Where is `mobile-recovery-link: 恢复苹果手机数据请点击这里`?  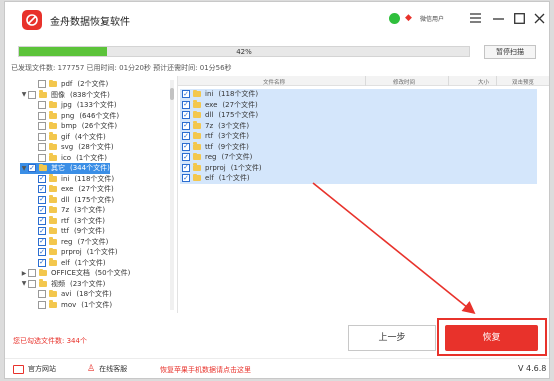
mobile-recovery-link: 恢复苹果手机数据请点击这里 is located at coordinates (205, 370).